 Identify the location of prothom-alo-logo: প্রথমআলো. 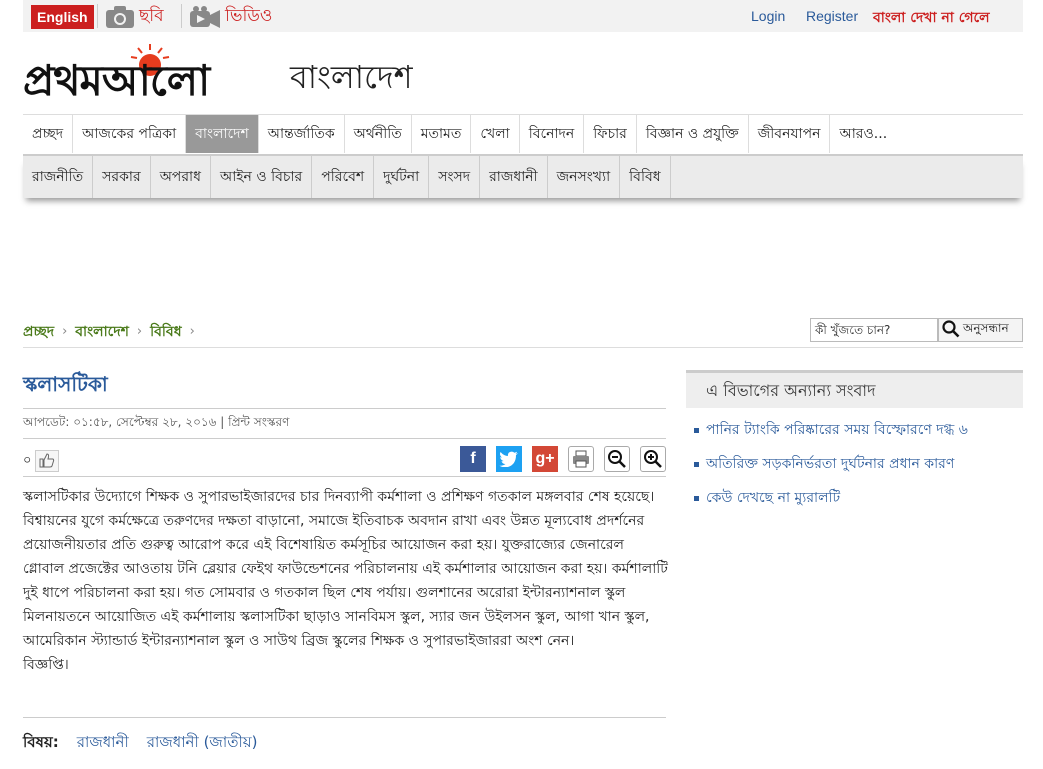
(153, 73).